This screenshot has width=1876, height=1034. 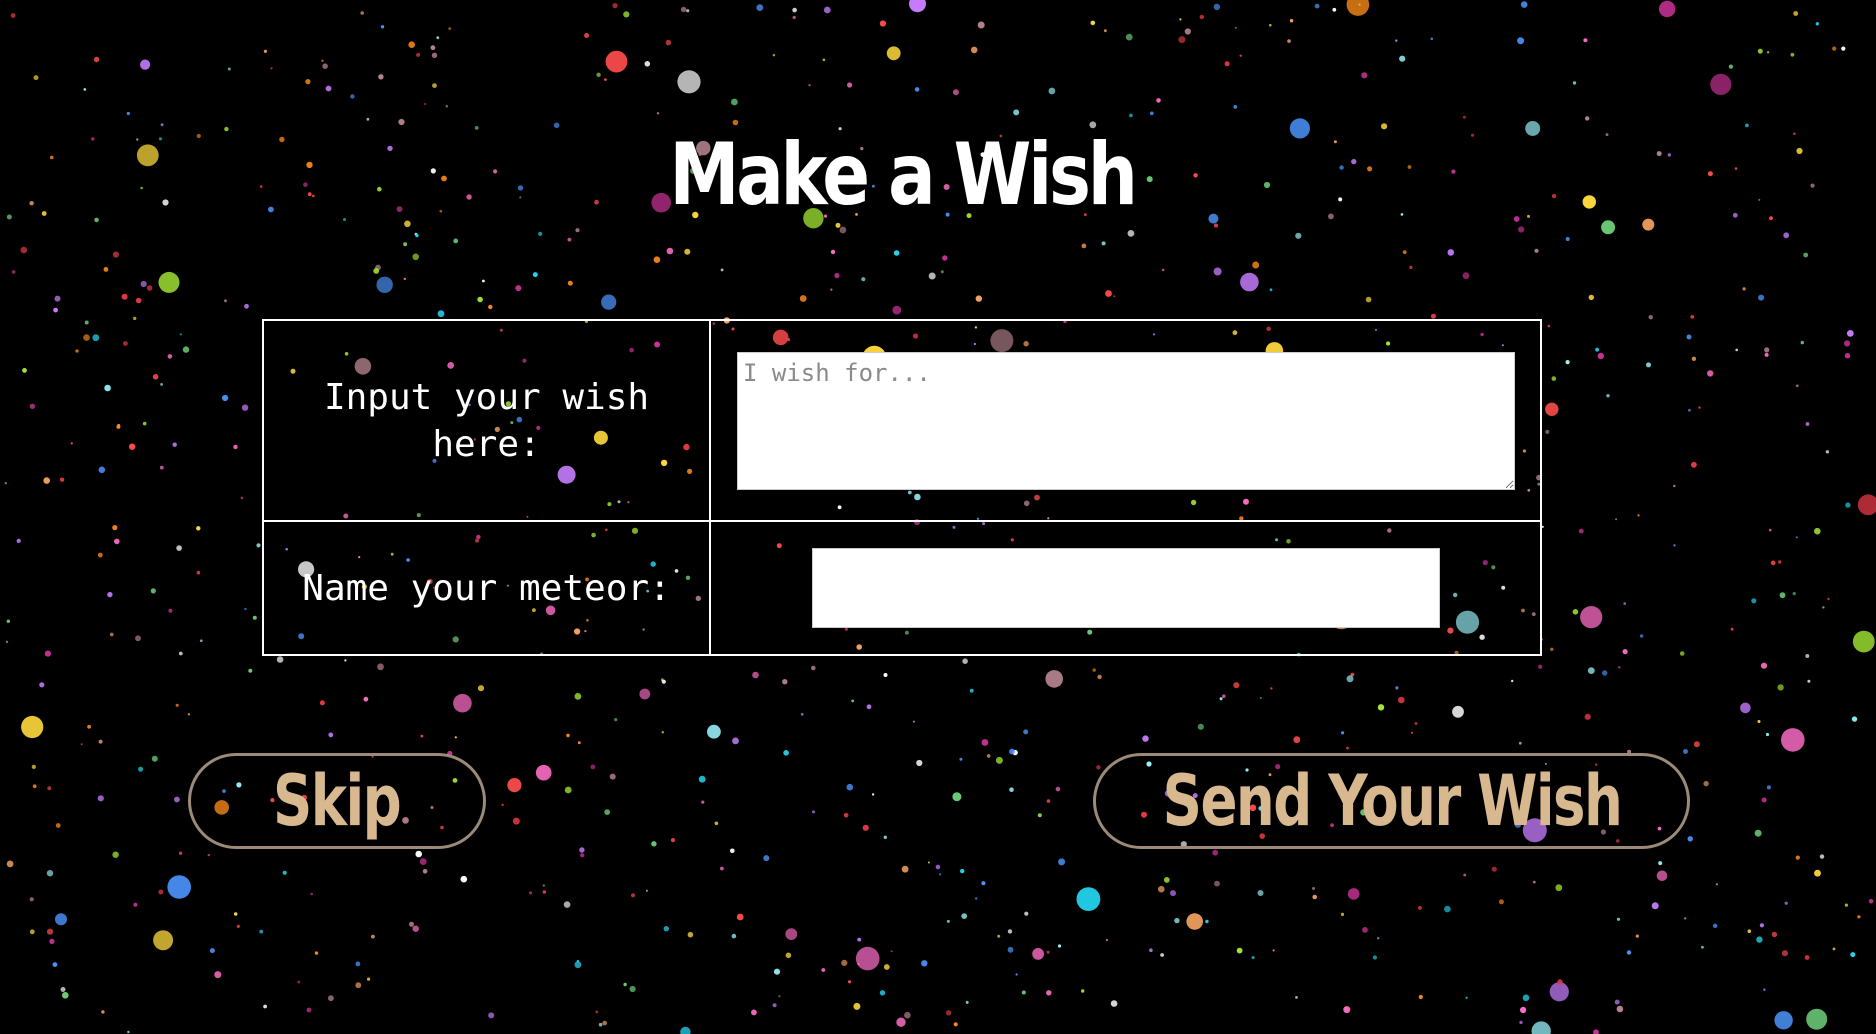 What do you see at coordinates (1391, 801) in the screenshot?
I see `send-wish-button: Send Your Wish` at bounding box center [1391, 801].